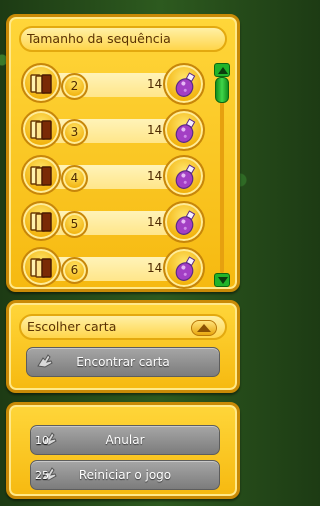 This screenshot has height=506, width=320. What do you see at coordinates (123, 327) in the screenshot?
I see `choose-card-header: Escolher carta` at bounding box center [123, 327].